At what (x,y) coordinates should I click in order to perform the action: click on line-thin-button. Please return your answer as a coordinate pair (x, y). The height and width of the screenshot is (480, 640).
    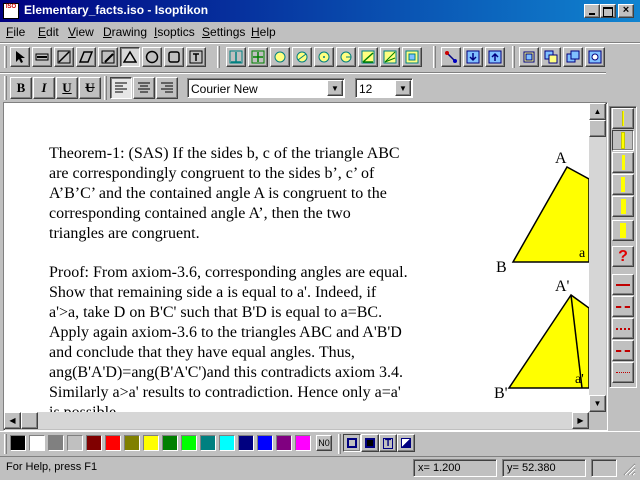
    Looking at the image, I should click on (623, 118).